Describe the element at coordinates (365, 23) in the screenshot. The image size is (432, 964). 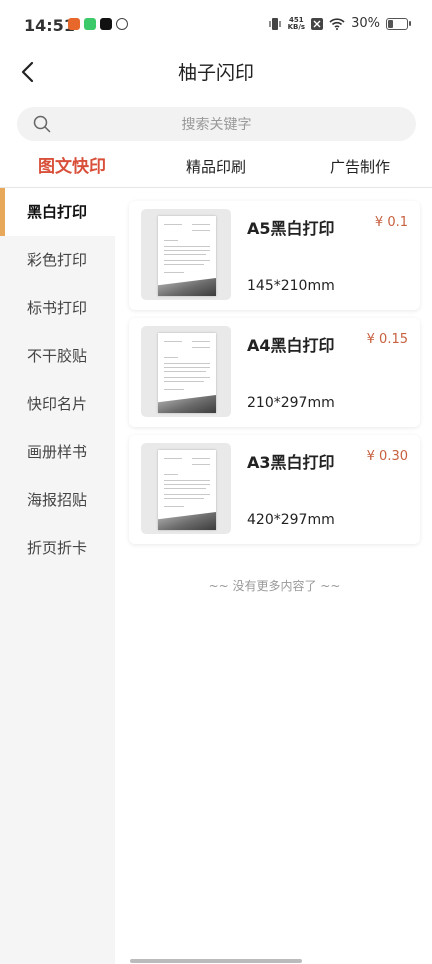
I see `battery-percent: 30%` at that location.